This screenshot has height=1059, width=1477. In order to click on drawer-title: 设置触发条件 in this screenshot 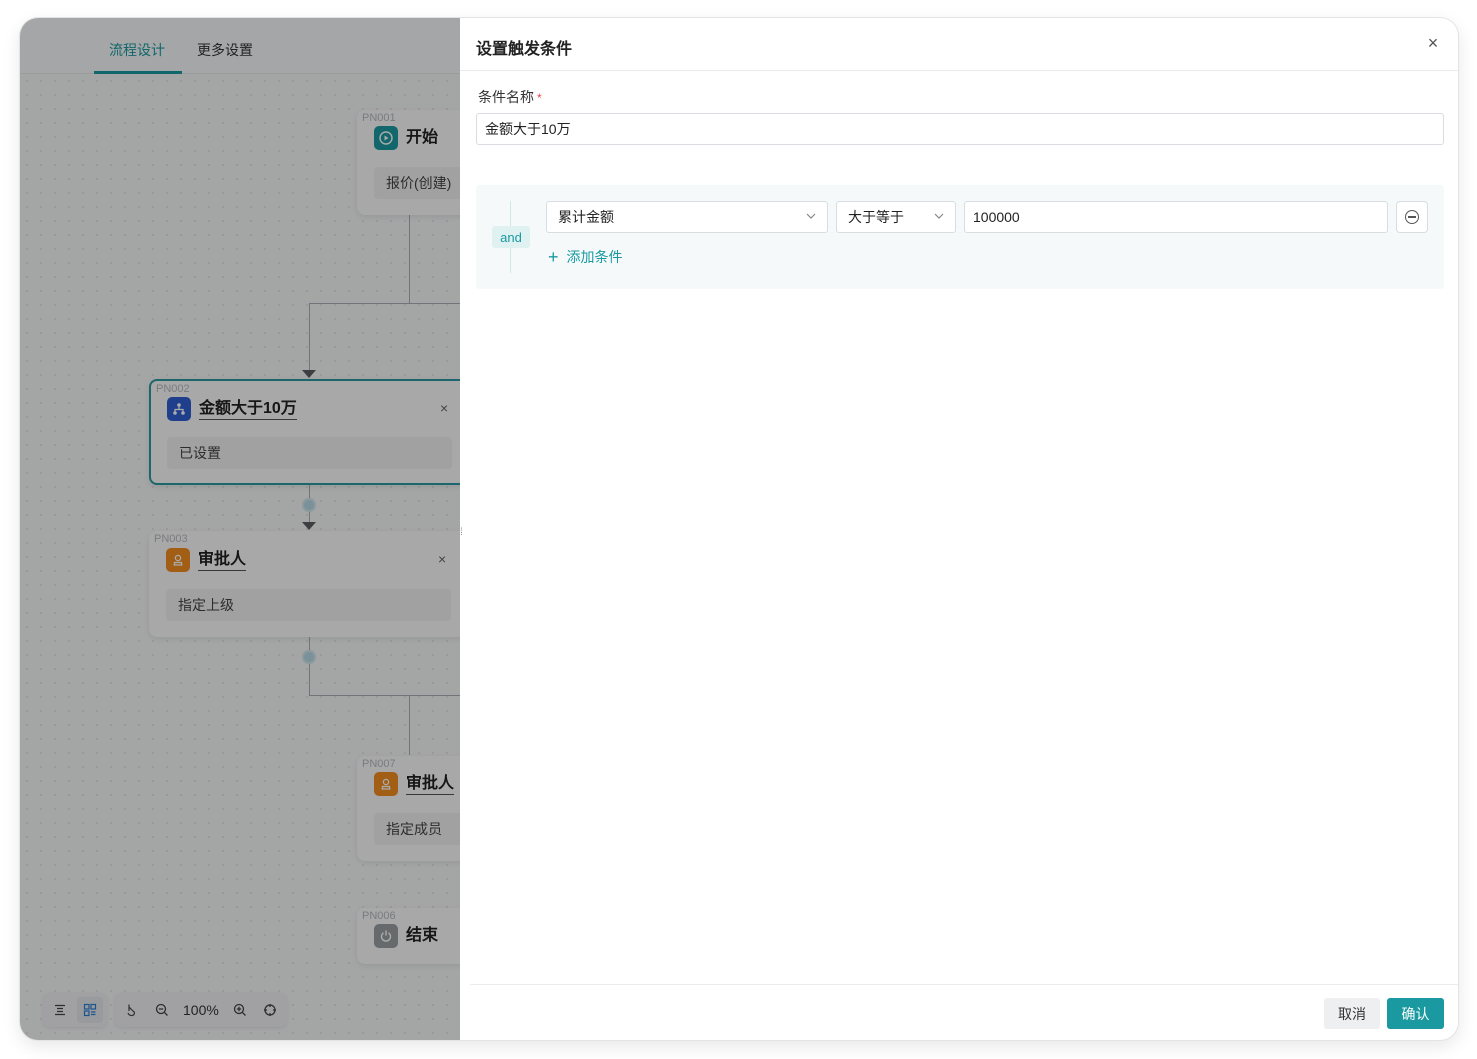, I will do `click(524, 49)`.